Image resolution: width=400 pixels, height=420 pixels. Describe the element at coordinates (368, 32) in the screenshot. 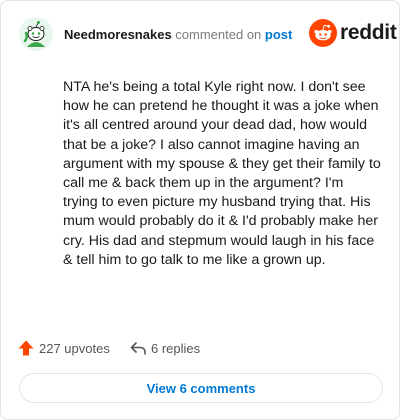

I see `reddit-wordmark: reddit` at that location.